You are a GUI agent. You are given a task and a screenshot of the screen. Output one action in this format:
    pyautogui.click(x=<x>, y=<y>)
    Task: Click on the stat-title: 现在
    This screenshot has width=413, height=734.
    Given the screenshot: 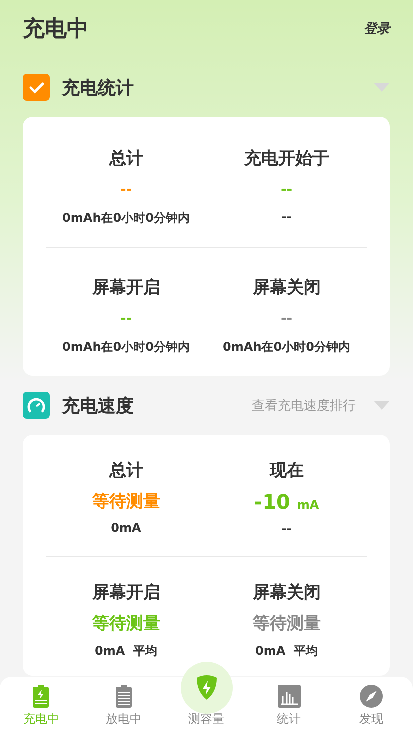 What is the action you would take?
    pyautogui.click(x=287, y=471)
    